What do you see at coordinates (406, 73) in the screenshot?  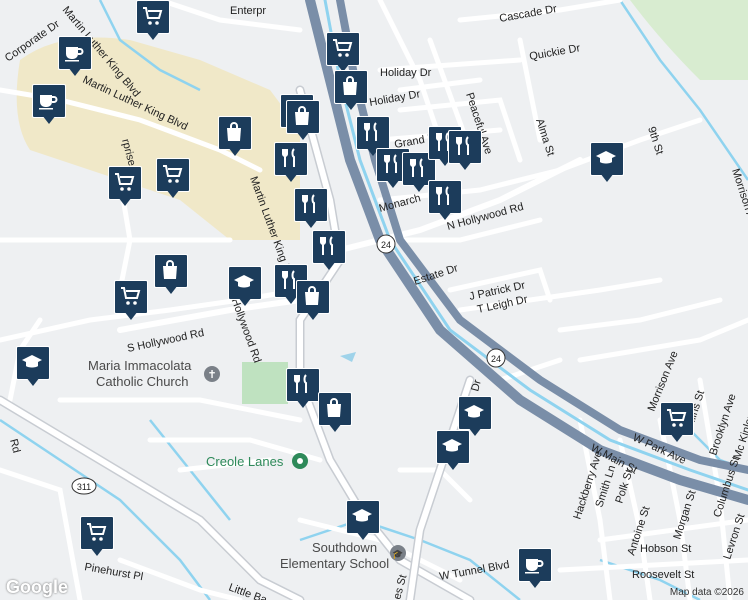 I see `svg-text: Holiday Dr` at bounding box center [406, 73].